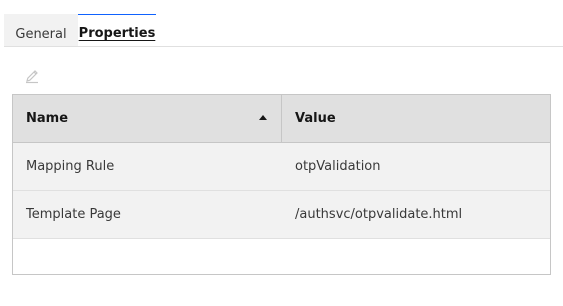  What do you see at coordinates (32, 76) in the screenshot?
I see `pencil-icon` at bounding box center [32, 76].